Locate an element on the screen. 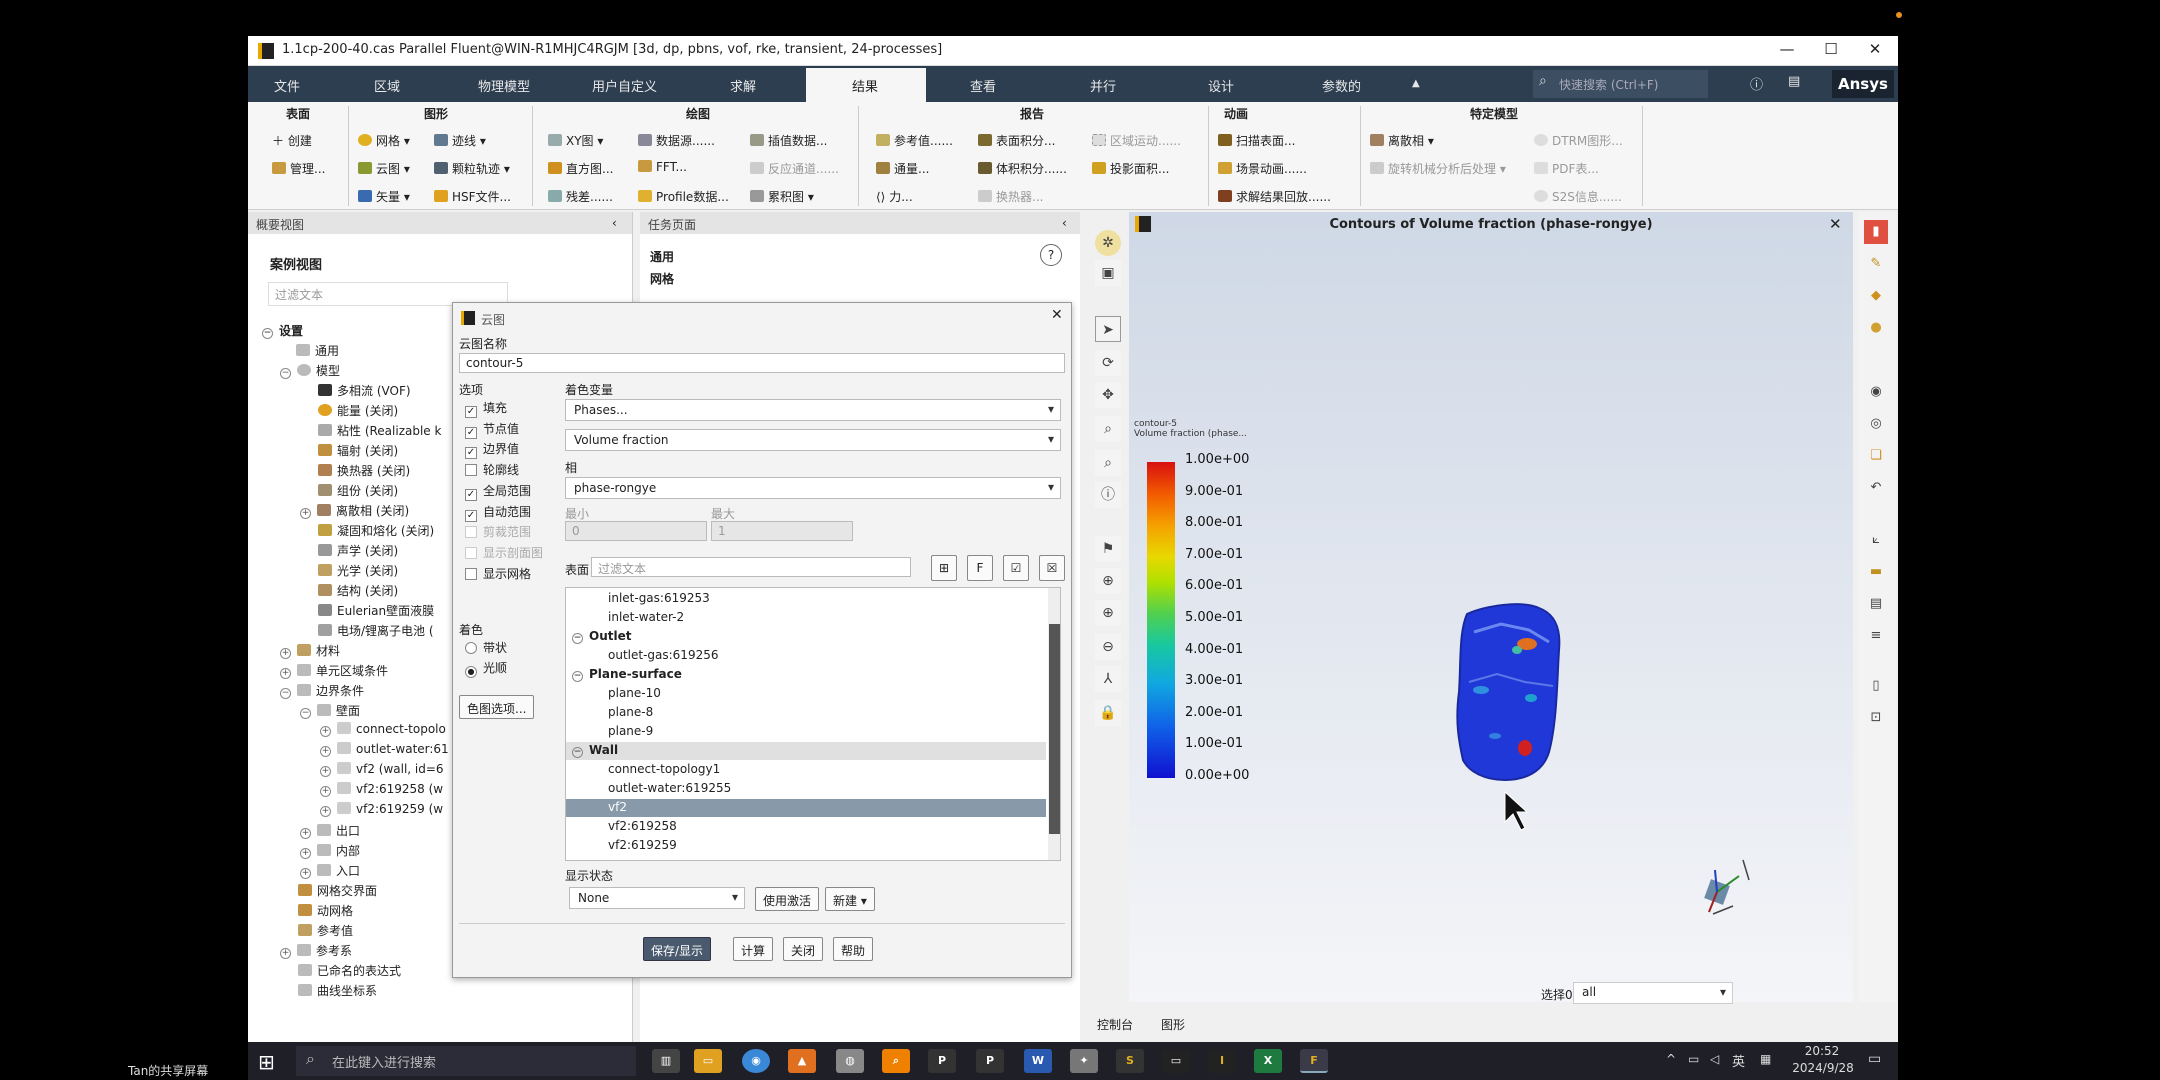 The image size is (2160, 1080). axes-icon: ⅄ is located at coordinates (1108, 679).